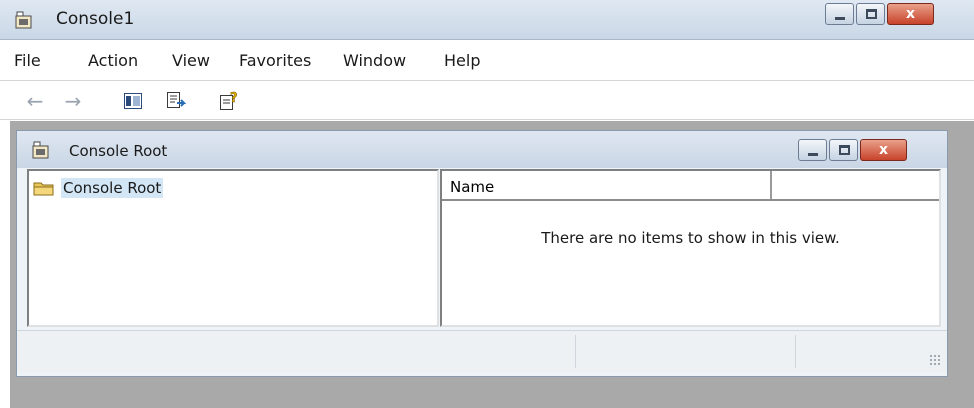 Image resolution: width=974 pixels, height=408 pixels. Describe the element at coordinates (27, 60) in the screenshot. I see `menu-file: File` at that location.